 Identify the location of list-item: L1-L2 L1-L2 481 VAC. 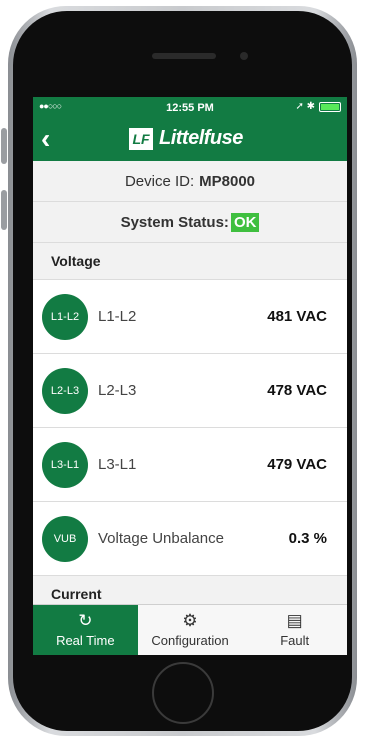
(190, 317).